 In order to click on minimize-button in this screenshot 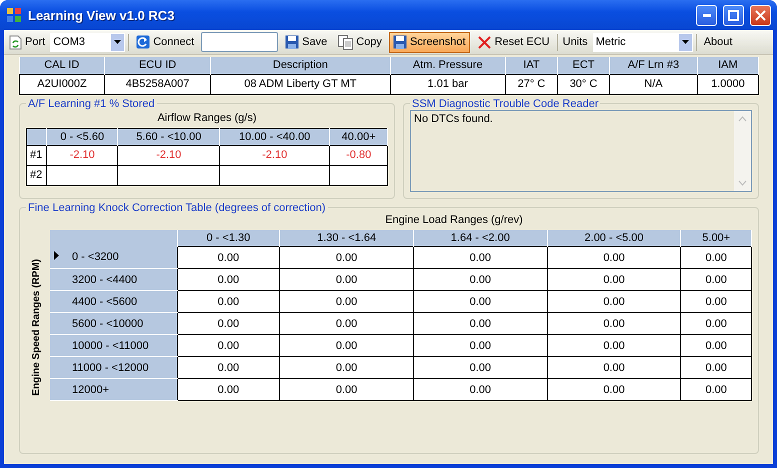, I will do `click(706, 15)`.